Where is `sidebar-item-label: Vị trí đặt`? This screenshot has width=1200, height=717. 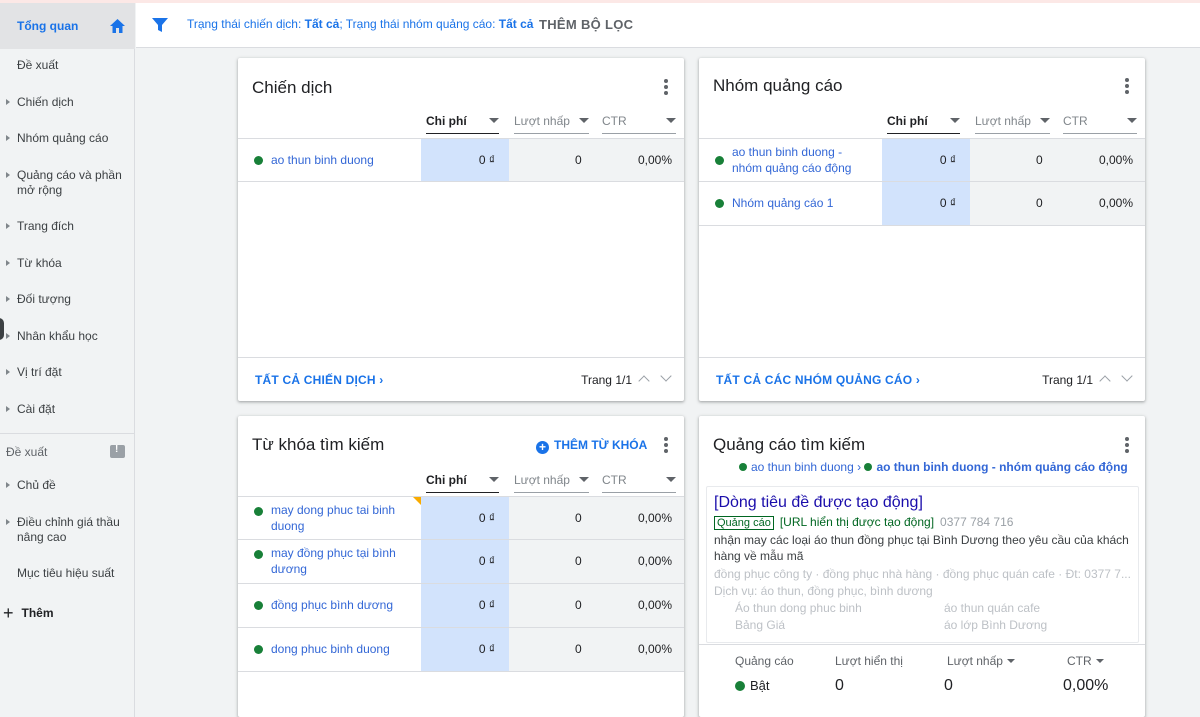
sidebar-item-label: Vị trí đặt is located at coordinates (39, 372).